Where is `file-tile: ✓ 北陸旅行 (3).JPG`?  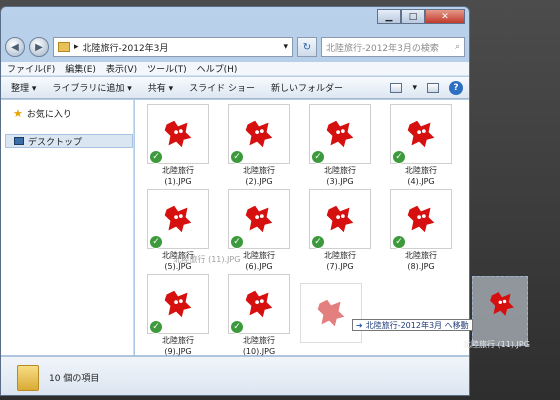
file-tile: ✓ 北陸旅行 (3).JPG is located at coordinates (340, 148).